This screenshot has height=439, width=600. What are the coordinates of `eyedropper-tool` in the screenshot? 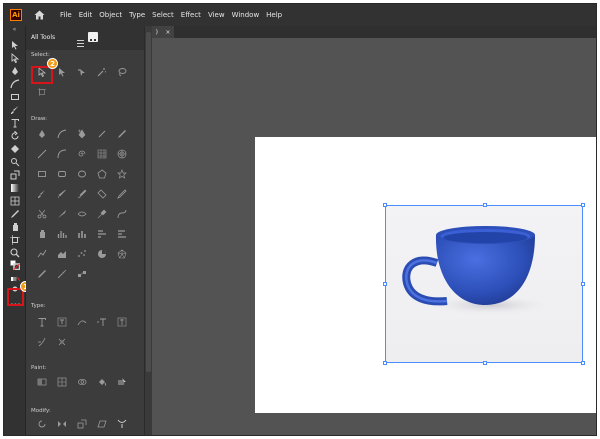 It's located at (42, 274).